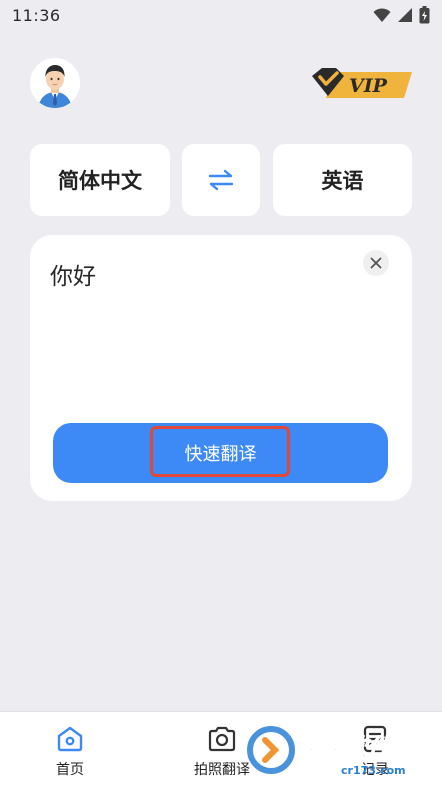 Image resolution: width=442 pixels, height=786 pixels. I want to click on vip-crown-icon: VIP, so click(362, 83).